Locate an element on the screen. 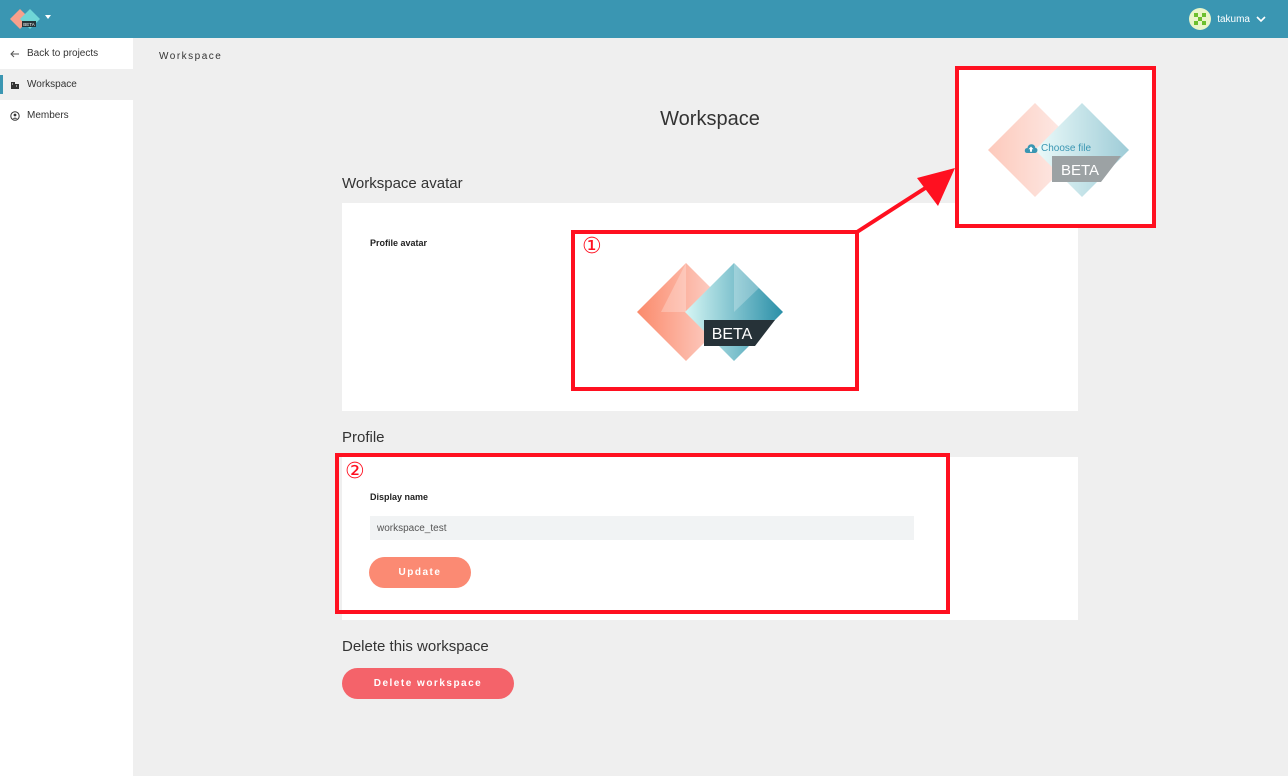  user-menu: takuma is located at coordinates (1227, 19).